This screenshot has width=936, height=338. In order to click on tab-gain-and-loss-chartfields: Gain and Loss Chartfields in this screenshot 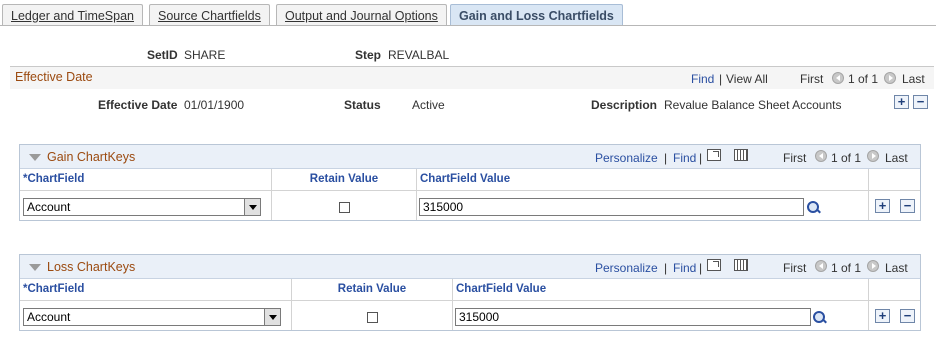, I will do `click(536, 15)`.